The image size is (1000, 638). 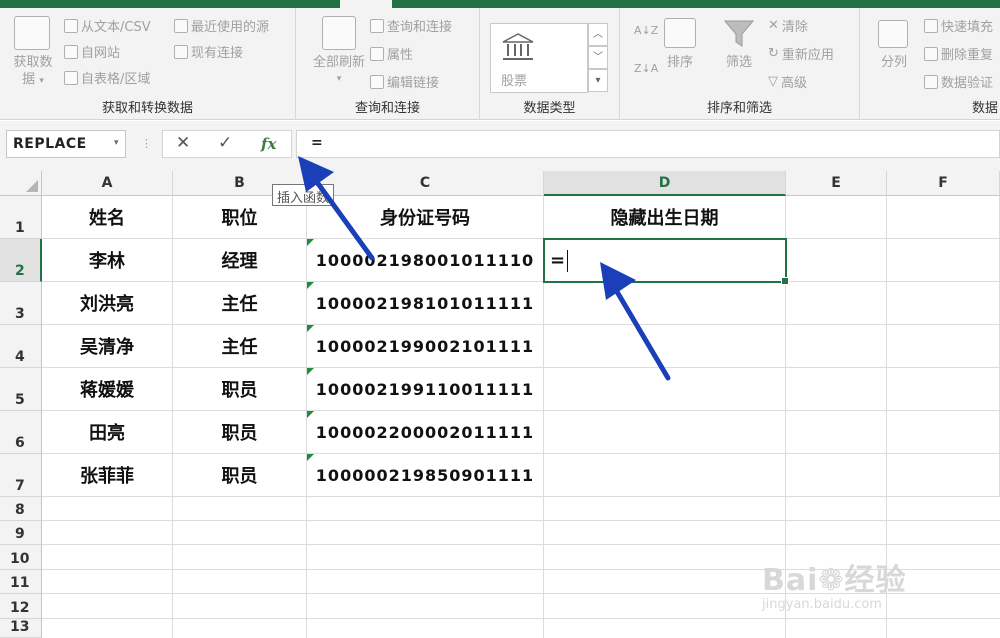 I want to click on filter-button: 筛选, so click(x=739, y=62).